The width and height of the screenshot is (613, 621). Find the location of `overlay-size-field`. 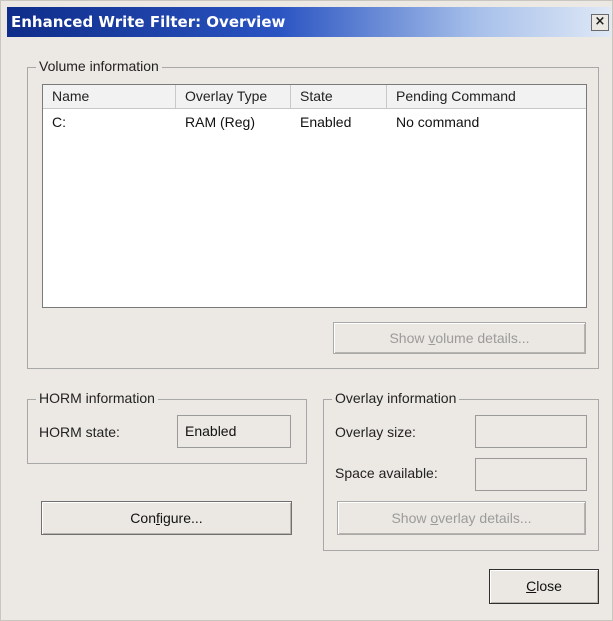

overlay-size-field is located at coordinates (531, 431).